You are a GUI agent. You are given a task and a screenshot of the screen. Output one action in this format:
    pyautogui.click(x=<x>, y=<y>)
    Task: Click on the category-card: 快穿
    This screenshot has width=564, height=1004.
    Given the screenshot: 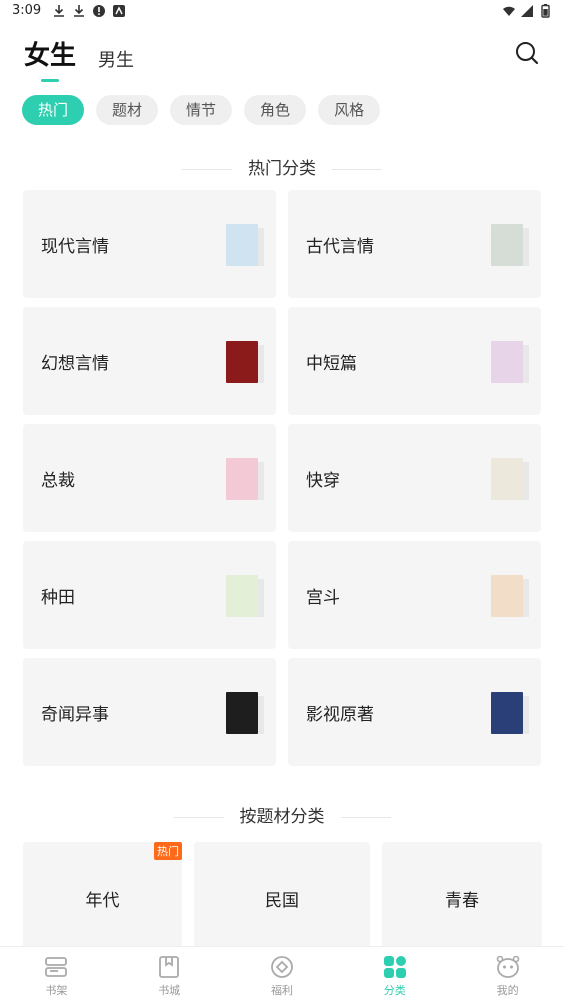 What is the action you would take?
    pyautogui.click(x=414, y=478)
    